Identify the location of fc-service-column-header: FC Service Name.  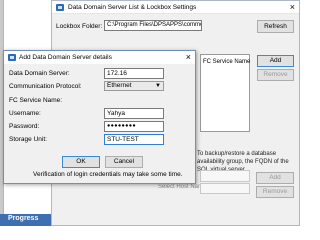
(227, 62).